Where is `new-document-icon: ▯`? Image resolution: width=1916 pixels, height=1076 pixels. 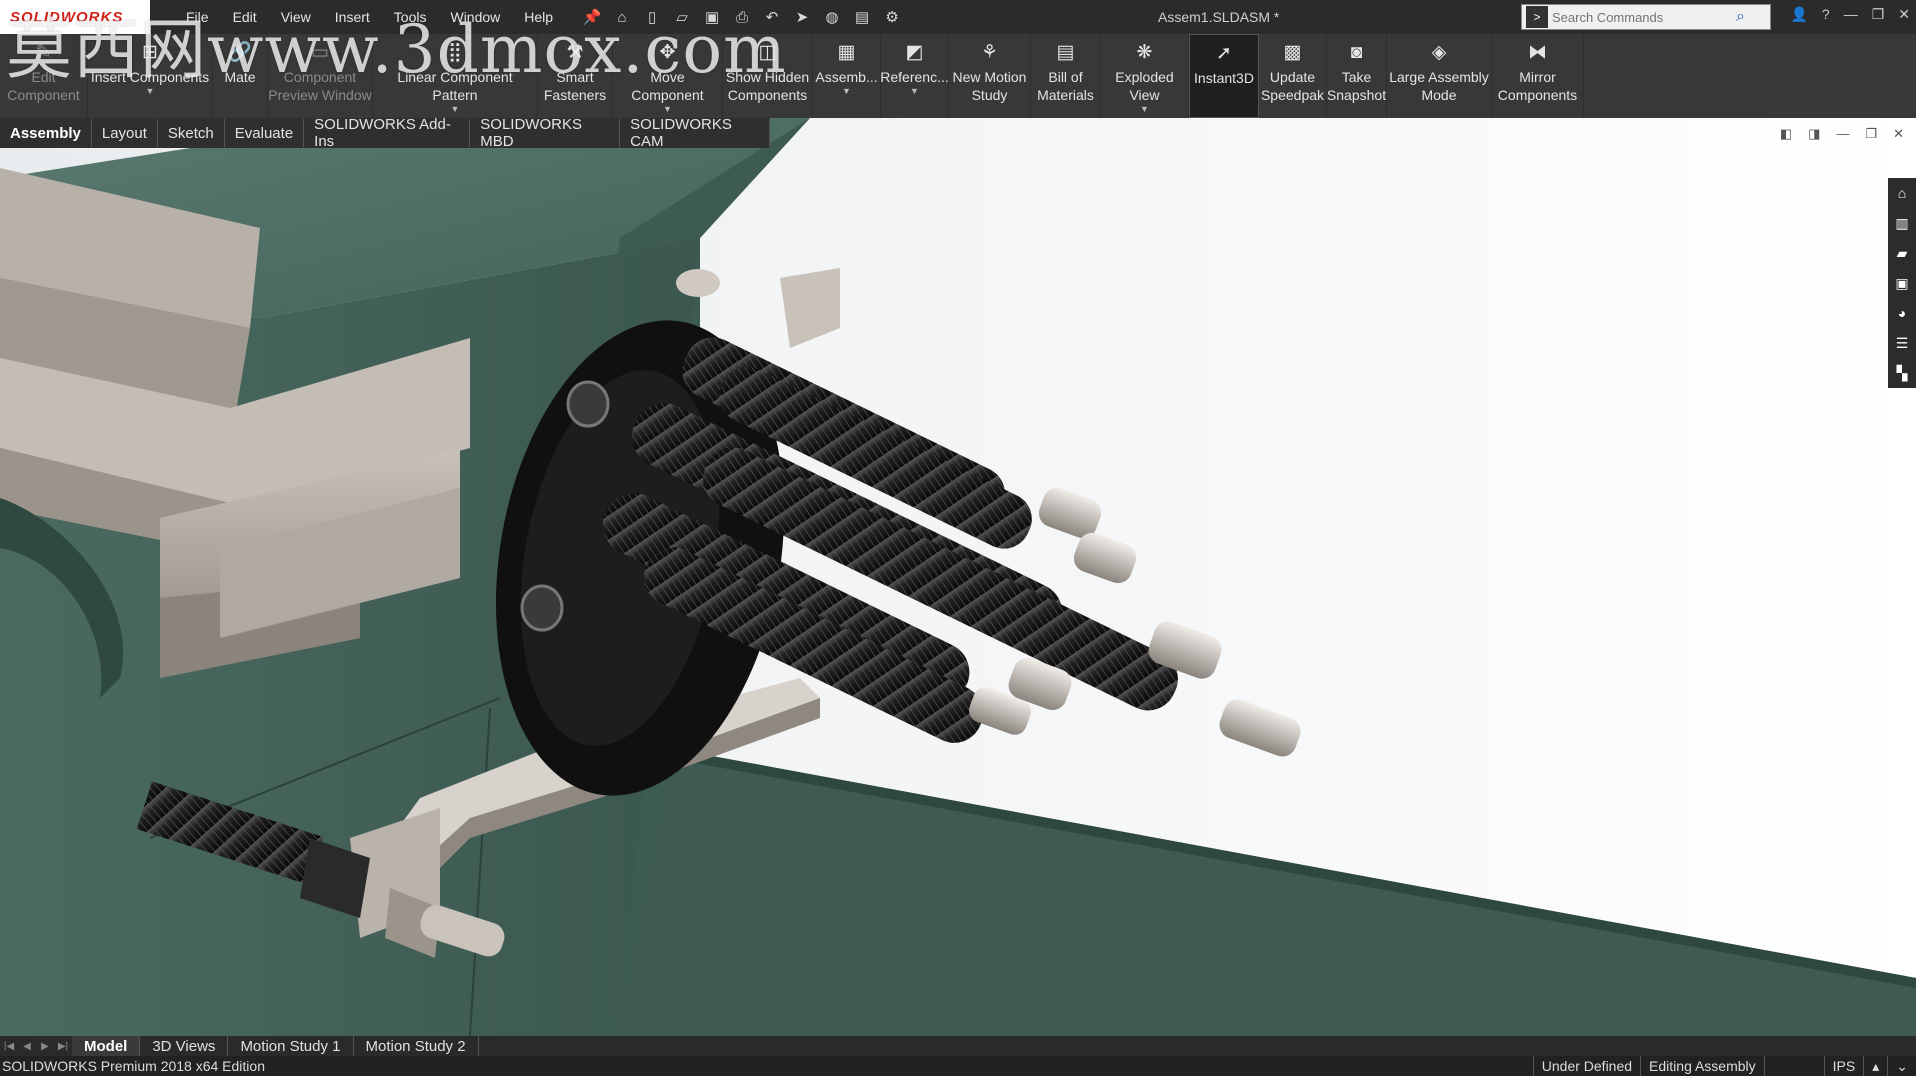
new-document-icon: ▯ is located at coordinates (652, 17).